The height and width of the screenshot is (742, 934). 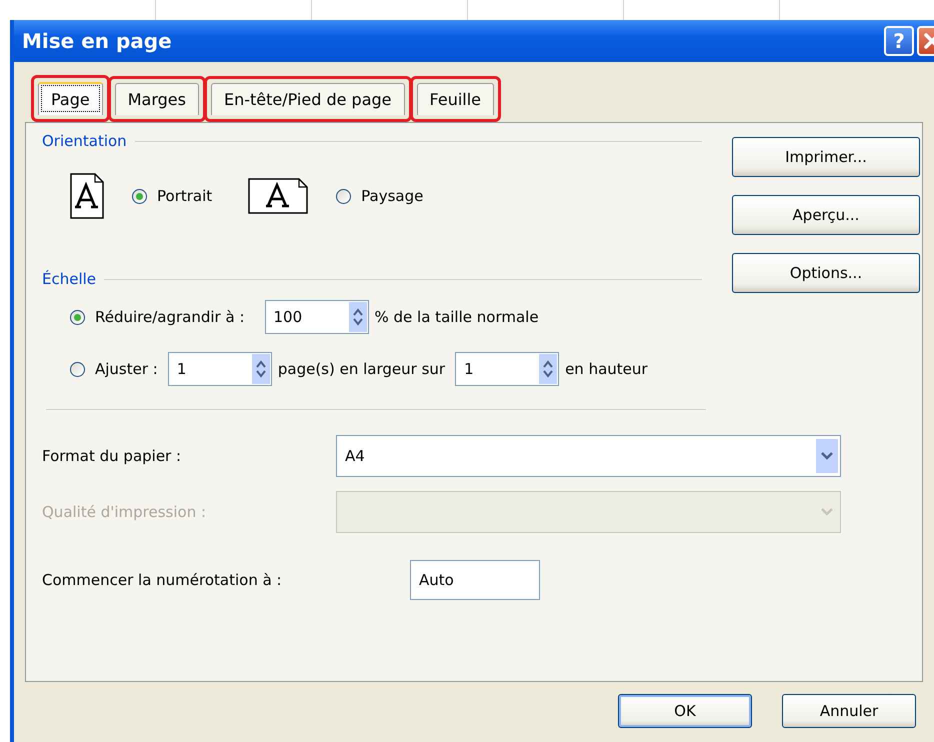 I want to click on radio-label: Ajuster :, so click(x=126, y=369).